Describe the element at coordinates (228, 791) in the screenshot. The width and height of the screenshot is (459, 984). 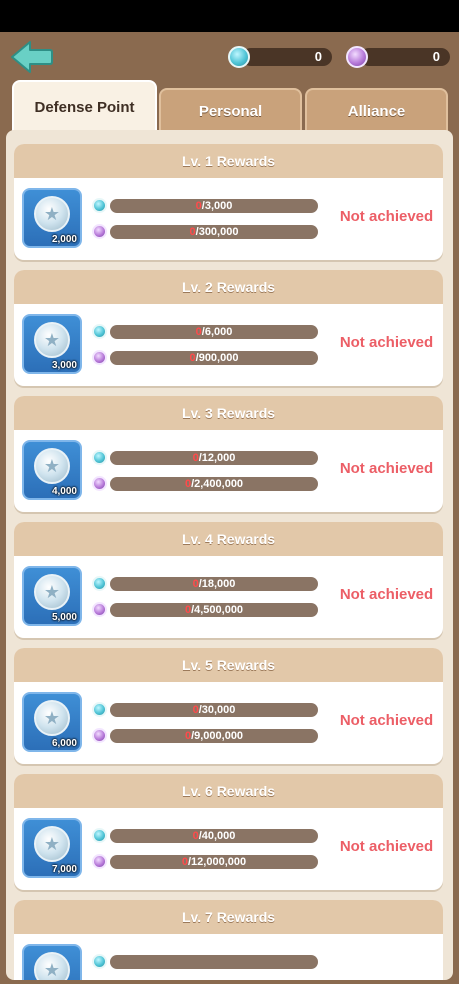
I see `reward-card-title: Lv. 6 Rewards` at that location.